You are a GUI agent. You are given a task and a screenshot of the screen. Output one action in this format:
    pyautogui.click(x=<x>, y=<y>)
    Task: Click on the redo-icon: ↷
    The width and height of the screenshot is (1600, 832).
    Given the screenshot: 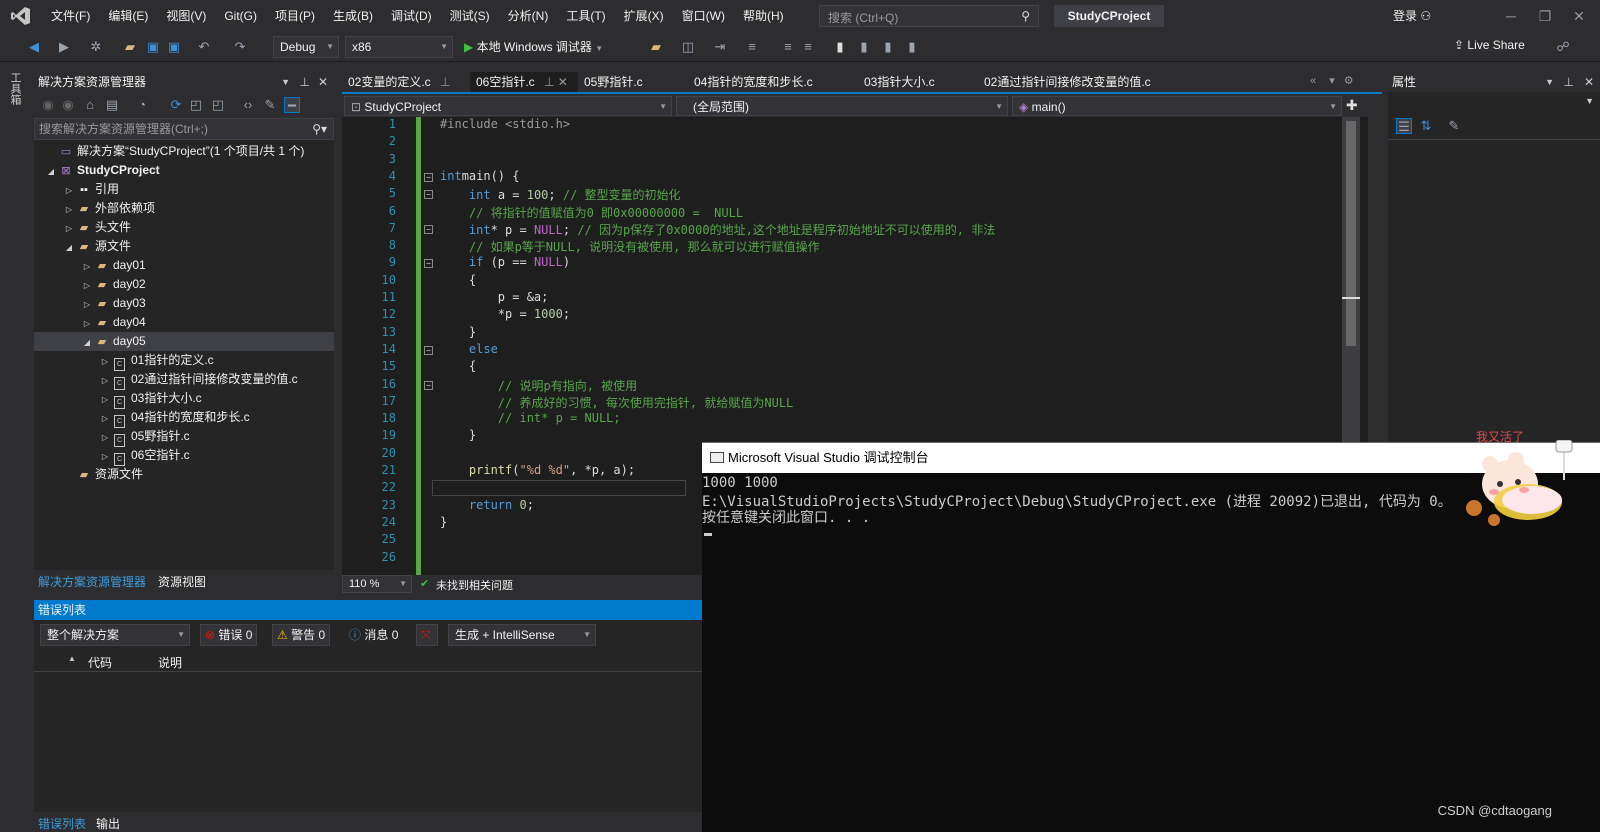 What is the action you would take?
    pyautogui.click(x=240, y=47)
    